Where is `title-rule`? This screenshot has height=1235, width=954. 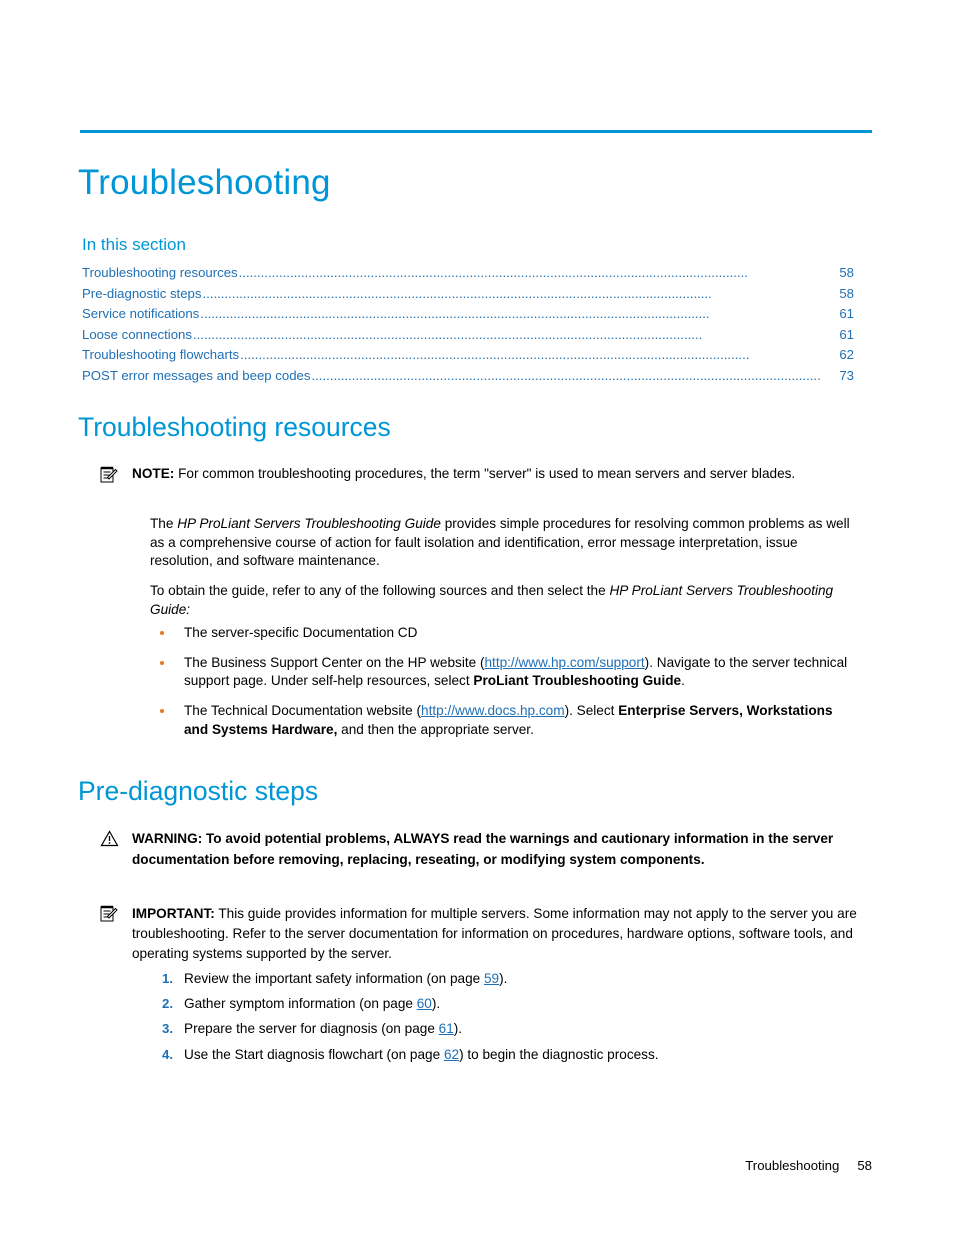 title-rule is located at coordinates (476, 131).